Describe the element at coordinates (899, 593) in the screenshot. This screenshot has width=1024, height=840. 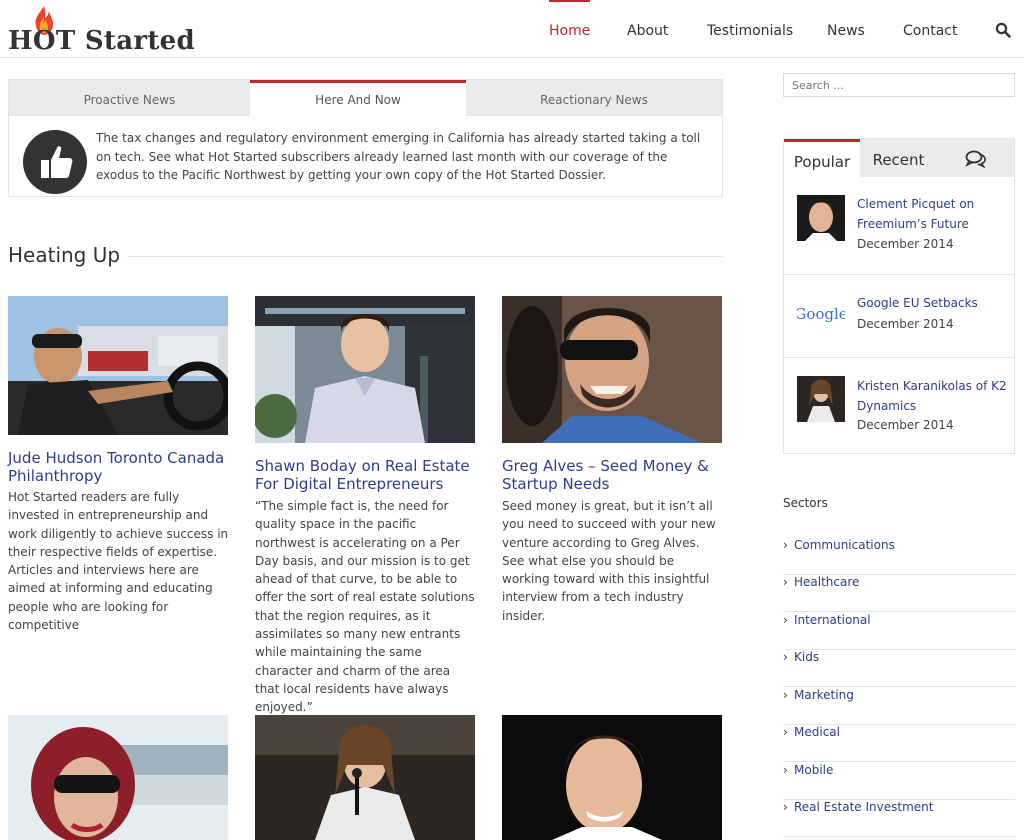
I see `sector-healthcare: › Healthcare` at that location.